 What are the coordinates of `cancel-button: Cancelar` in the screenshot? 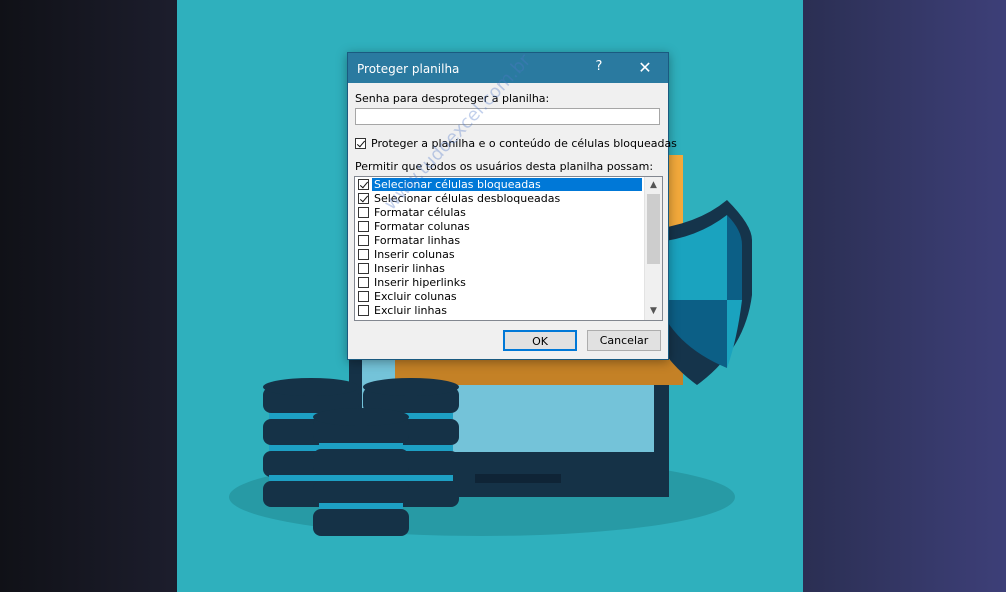 It's located at (624, 340).